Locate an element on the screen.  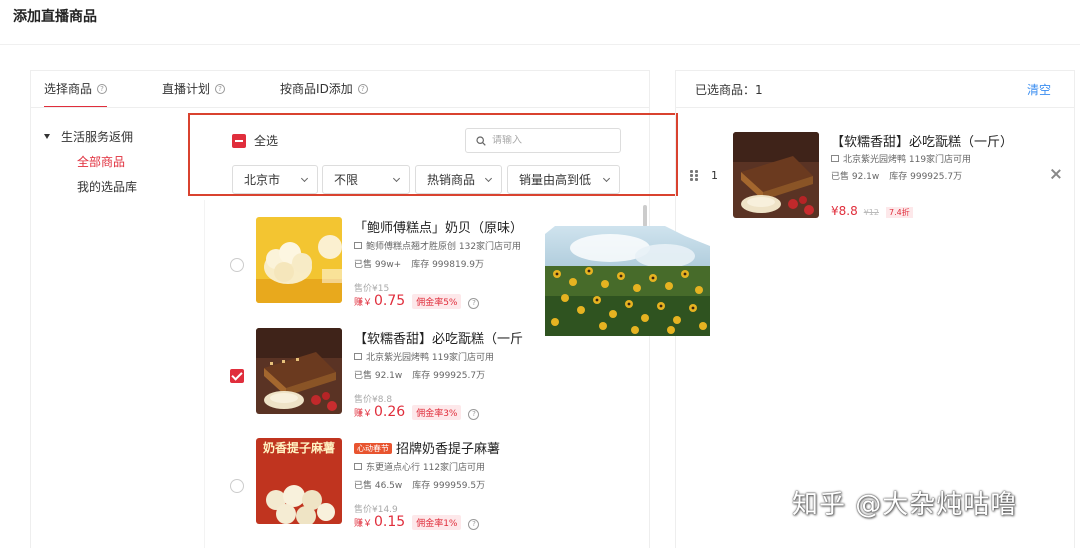
city-select: 北京市 is located at coordinates (275, 179).